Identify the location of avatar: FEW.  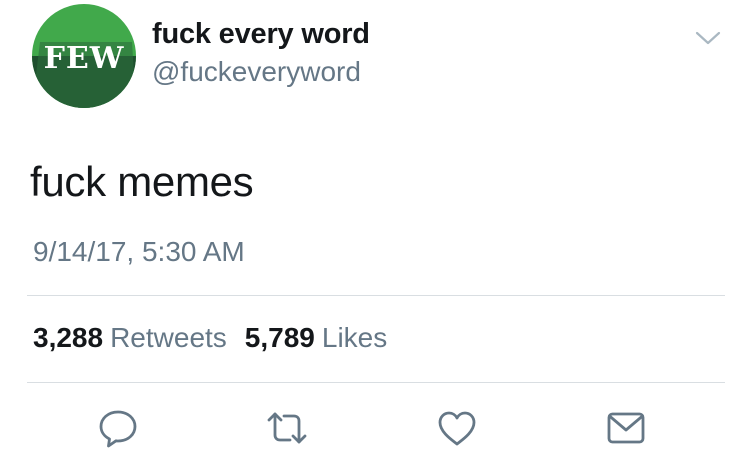
(84, 56).